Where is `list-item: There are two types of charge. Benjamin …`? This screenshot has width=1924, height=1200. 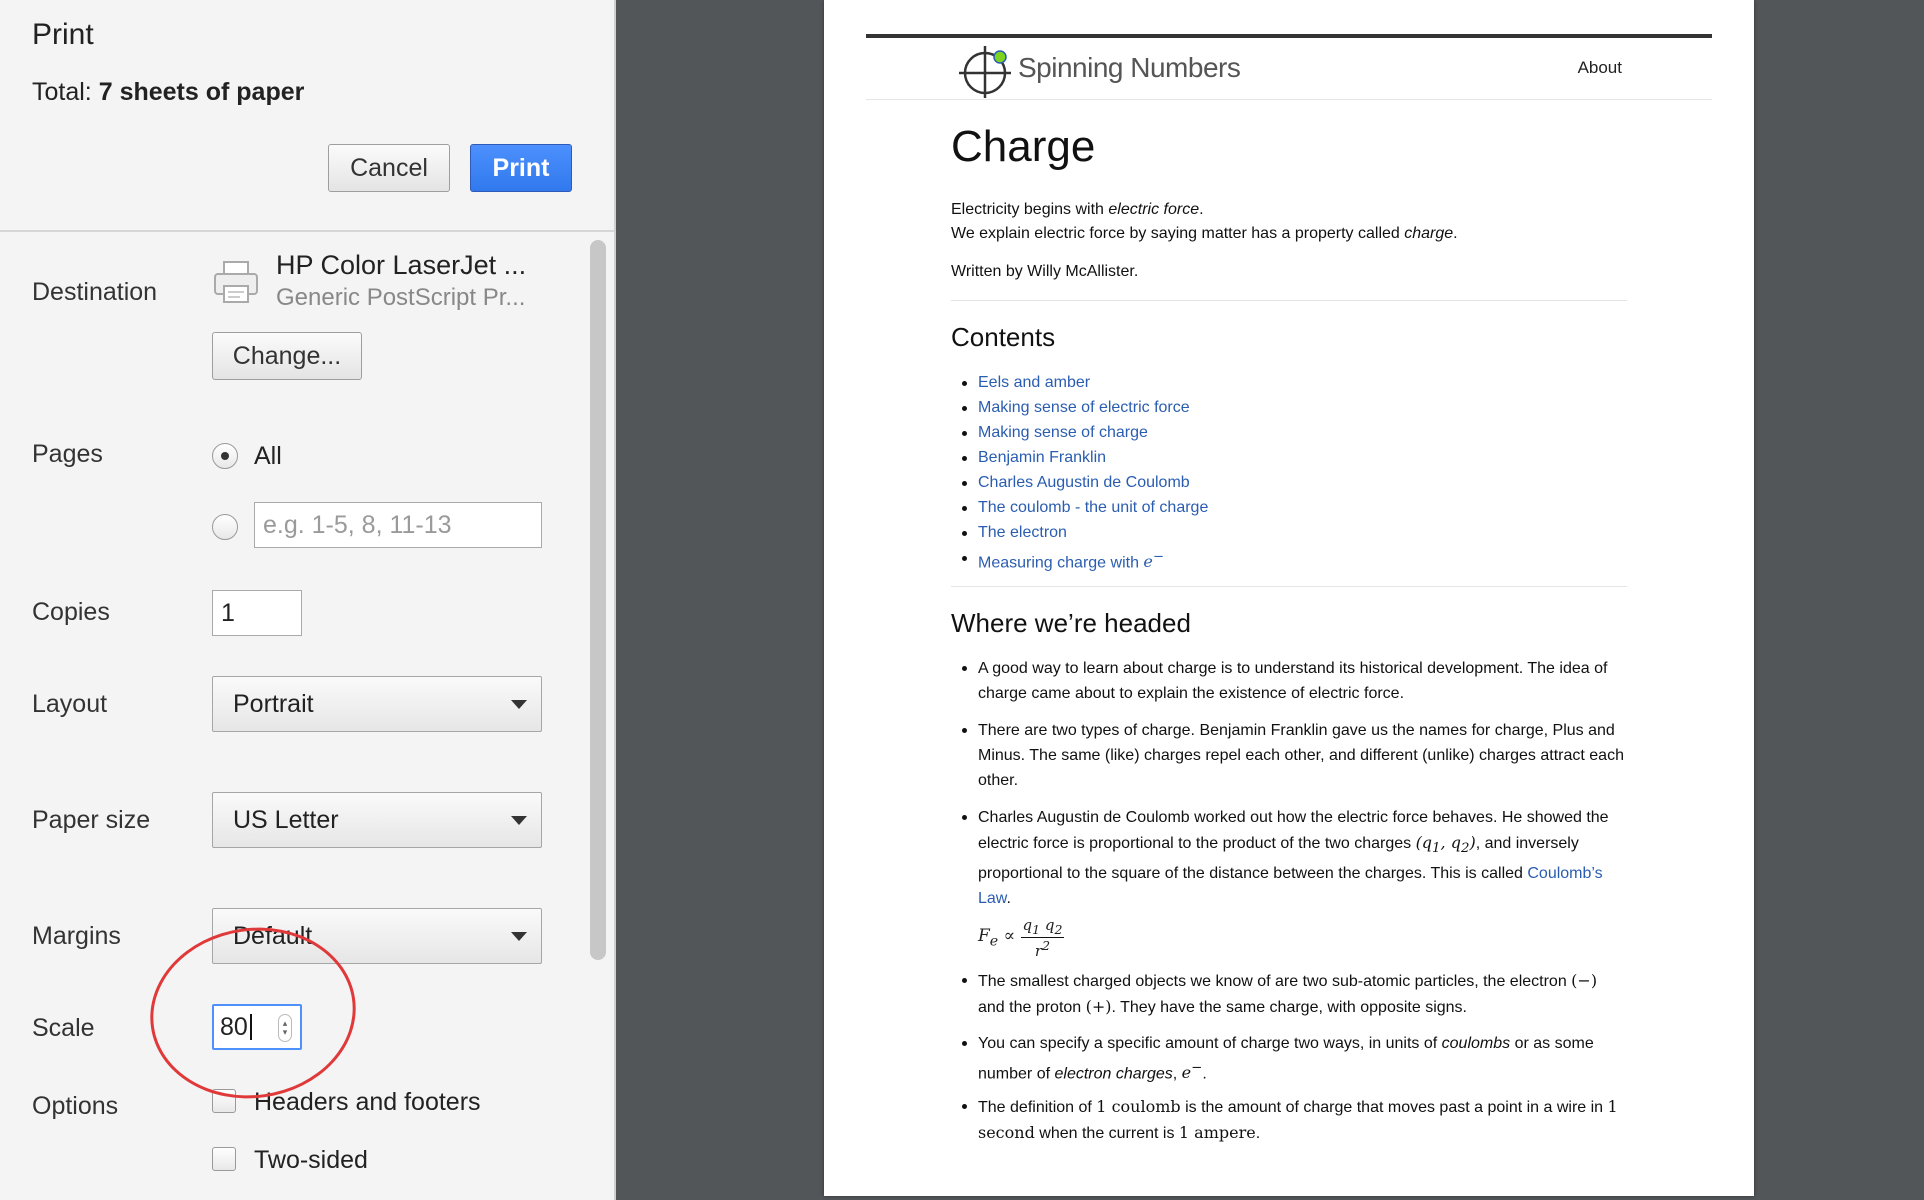 list-item: There are two types of charge. Benjamin … is located at coordinates (1295, 755).